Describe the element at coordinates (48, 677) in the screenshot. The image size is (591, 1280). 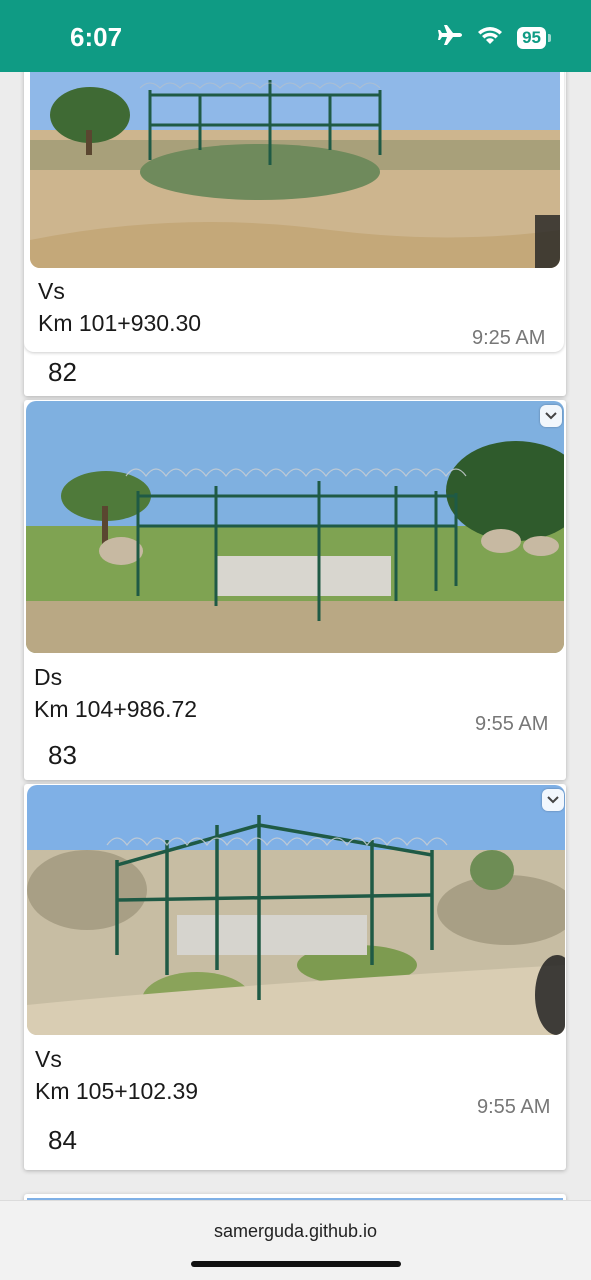
I see `entry-type: Ds` at that location.